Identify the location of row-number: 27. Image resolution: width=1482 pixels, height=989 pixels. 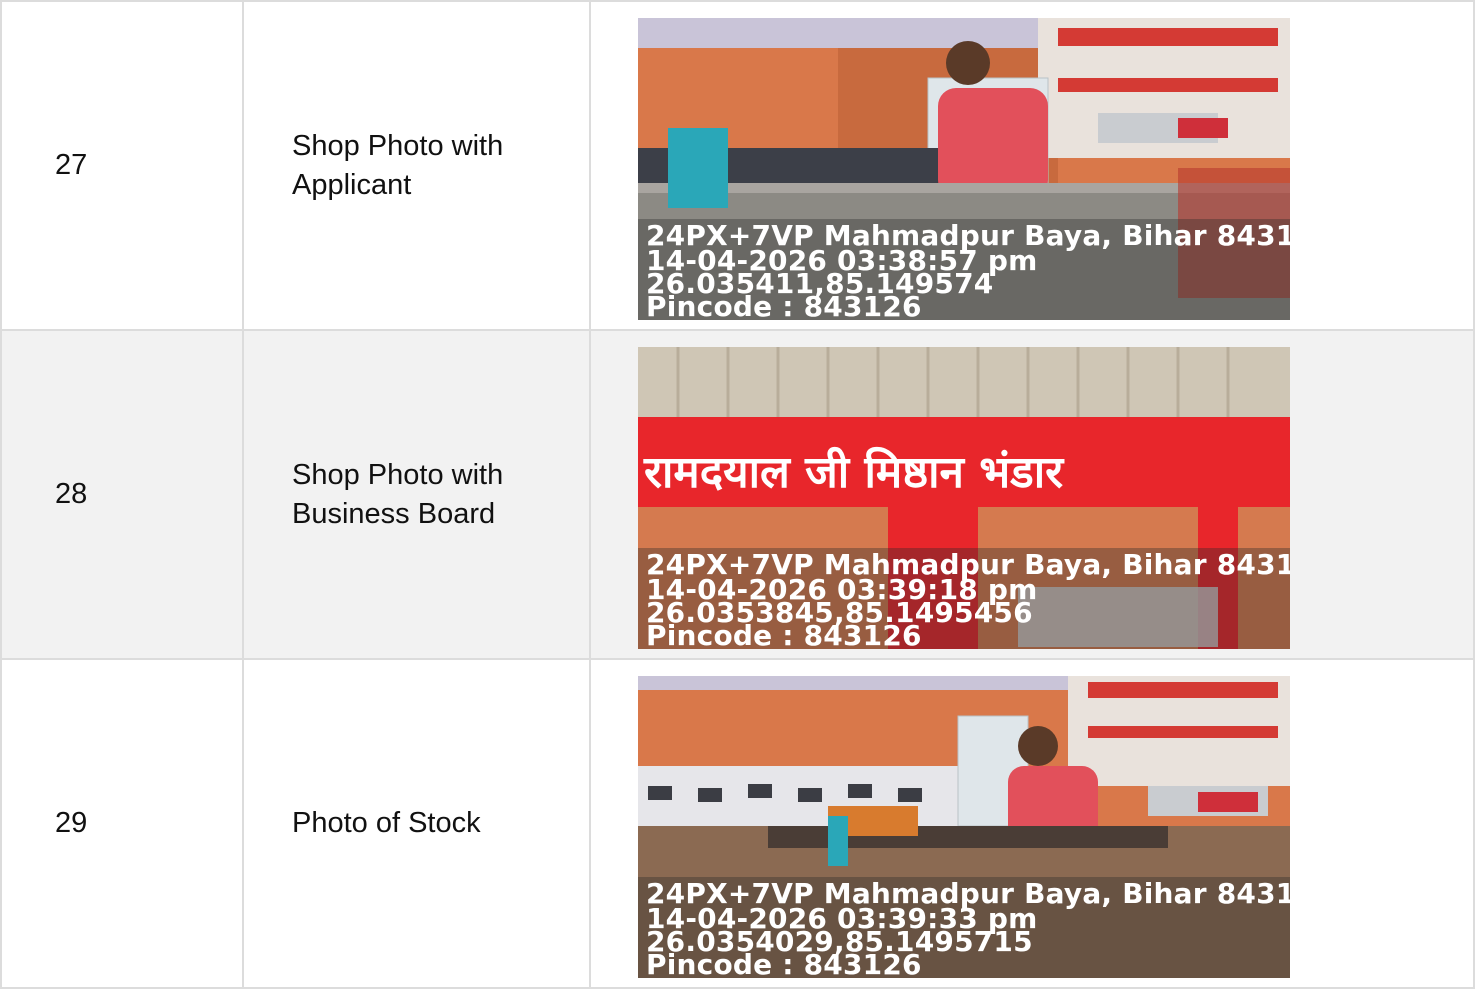
(122, 165).